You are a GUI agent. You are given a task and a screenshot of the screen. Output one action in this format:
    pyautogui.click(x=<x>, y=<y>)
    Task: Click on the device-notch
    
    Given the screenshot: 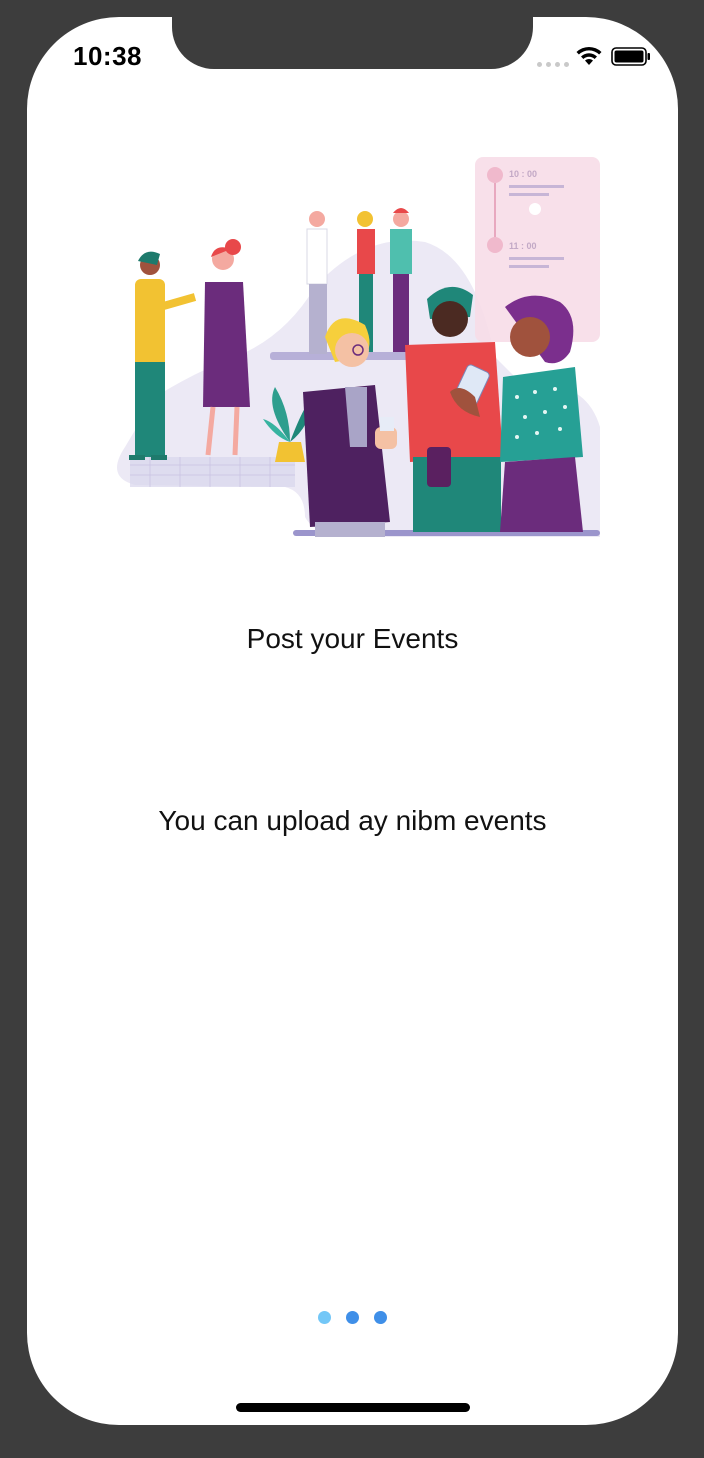 What is the action you would take?
    pyautogui.click(x=352, y=43)
    